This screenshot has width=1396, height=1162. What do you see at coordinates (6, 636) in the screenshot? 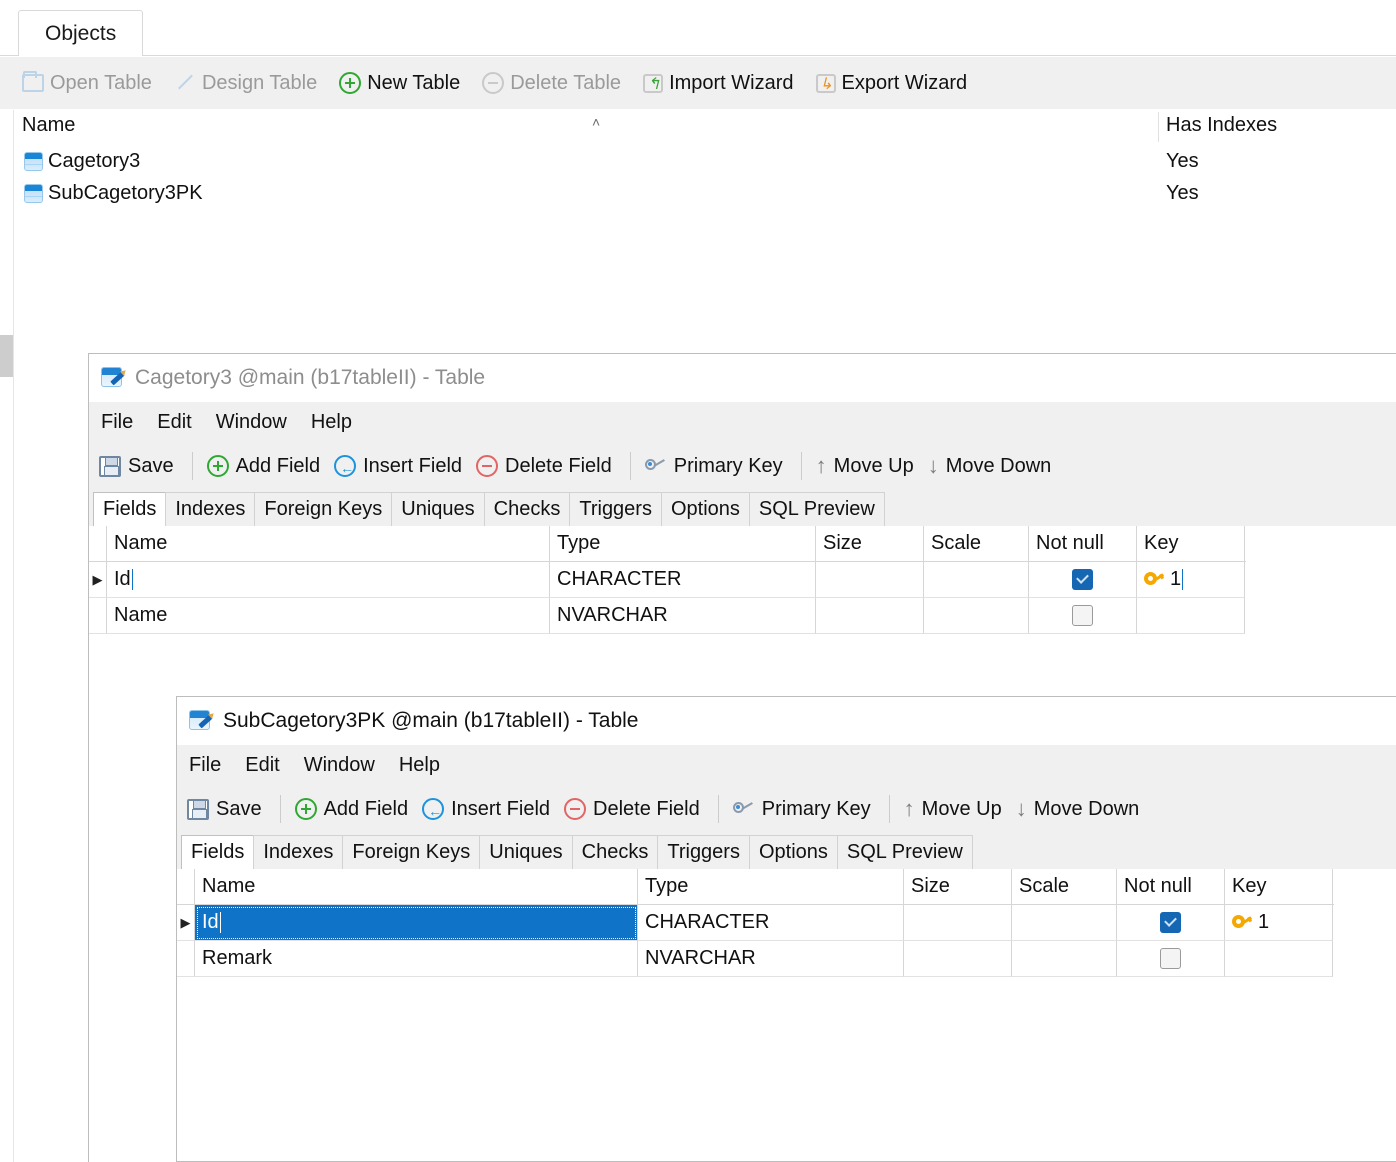
I see `object-list-scrollbar` at bounding box center [6, 636].